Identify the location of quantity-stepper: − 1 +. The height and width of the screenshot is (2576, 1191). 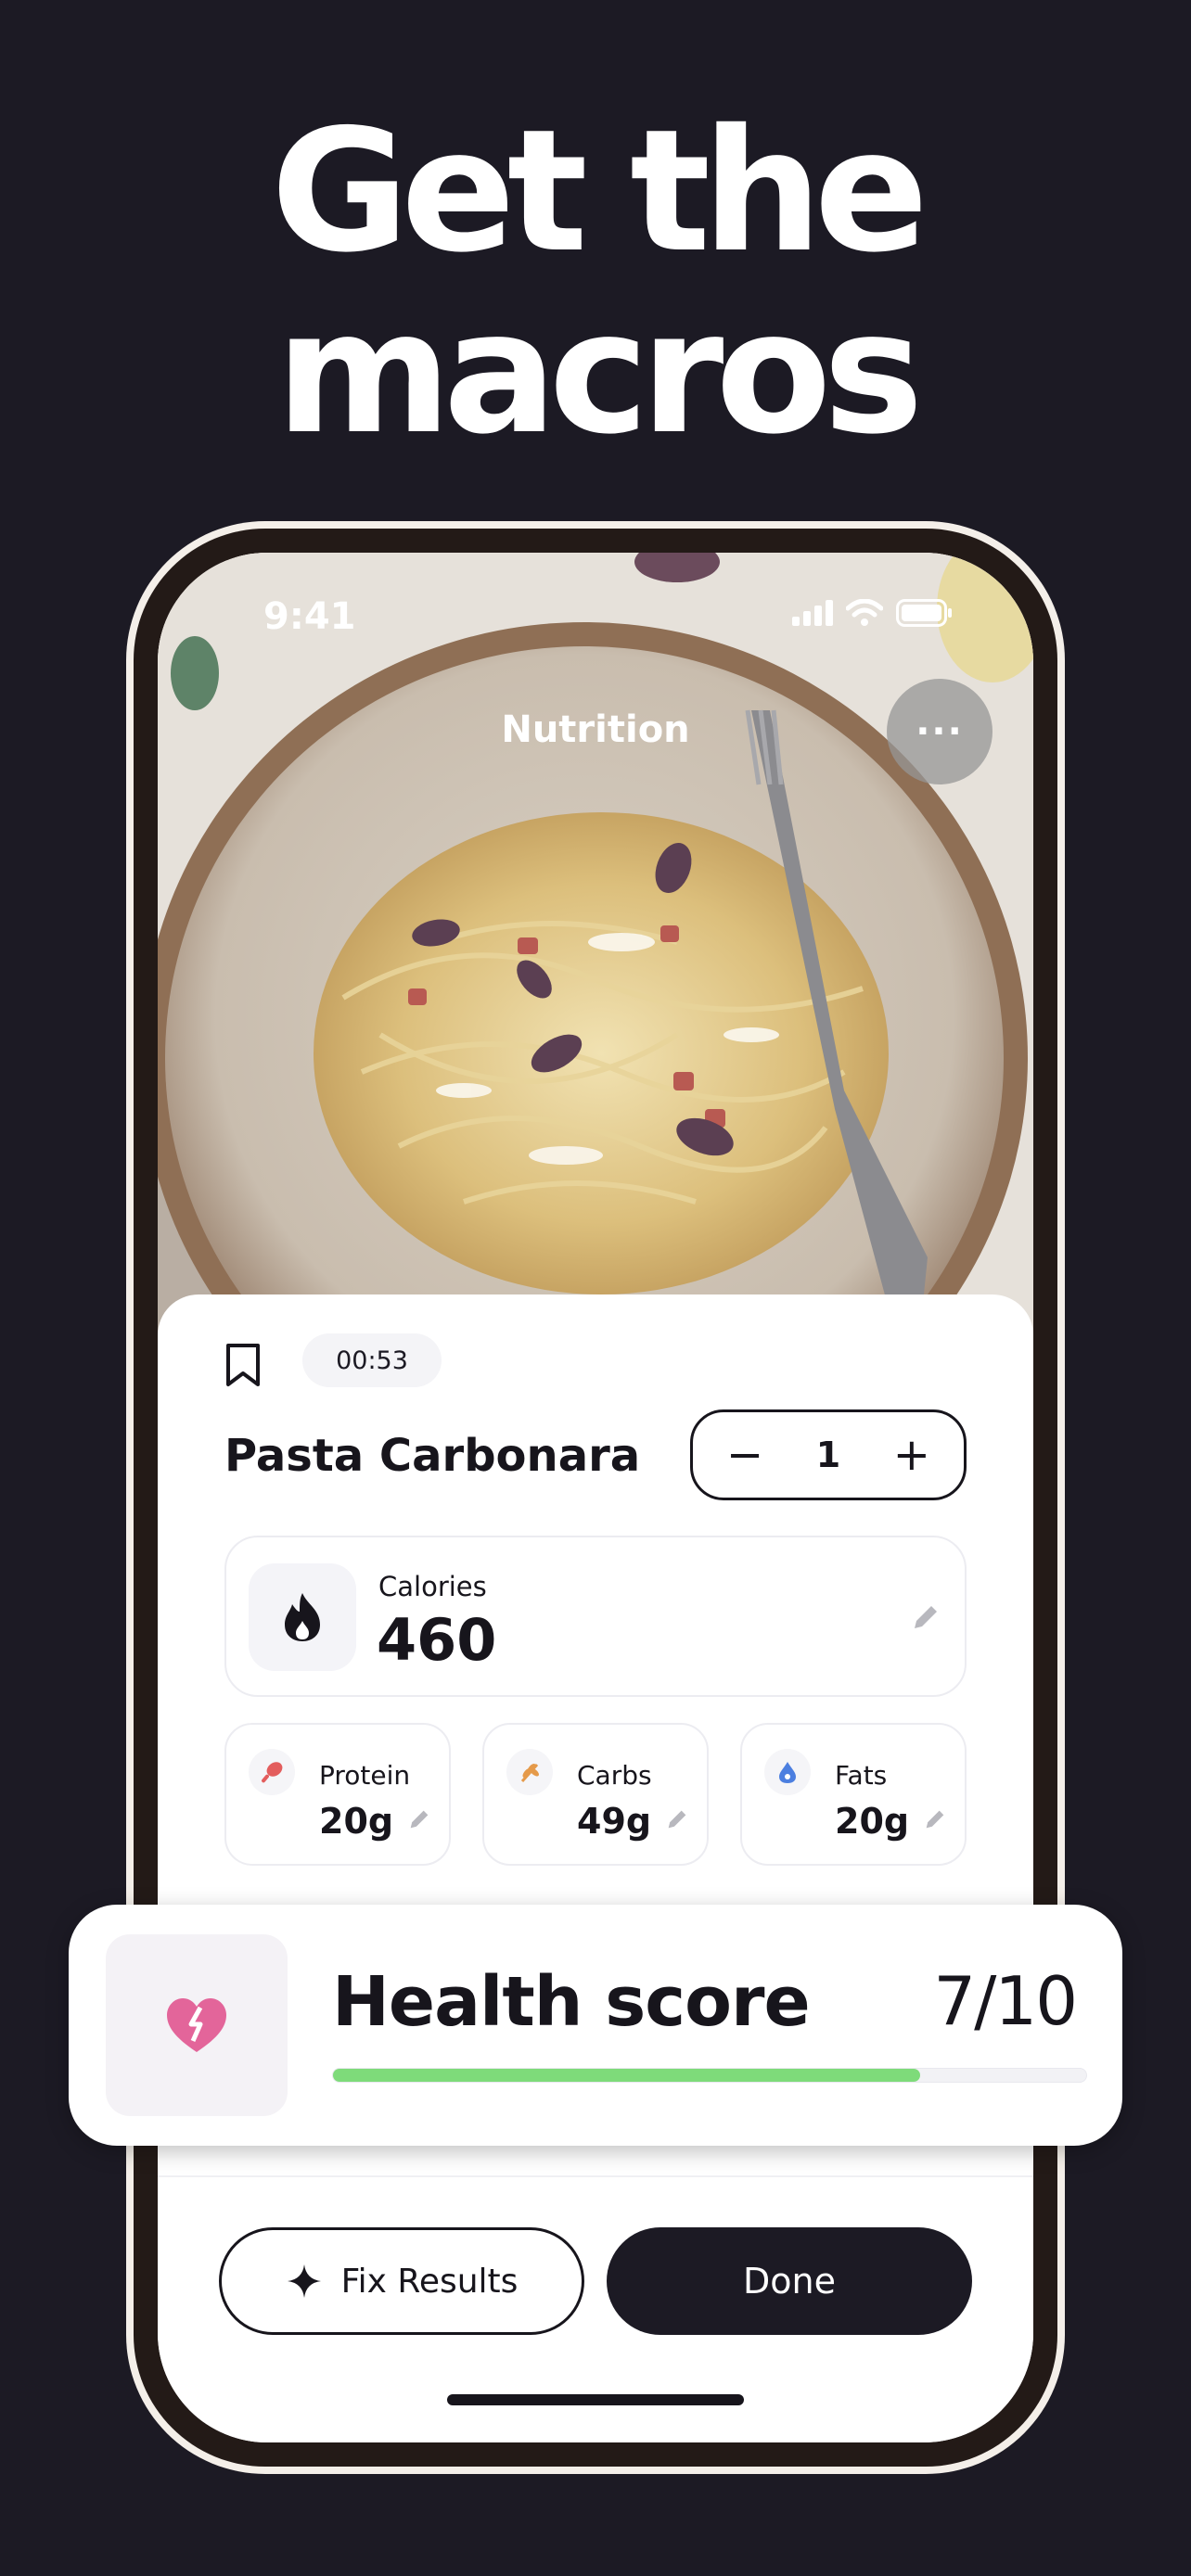
(829, 1454).